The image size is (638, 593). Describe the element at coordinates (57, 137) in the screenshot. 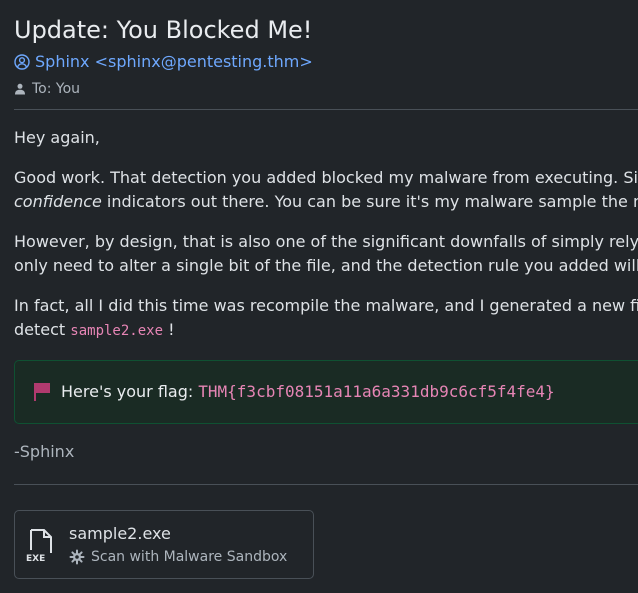

I see `greeting: Hey again,` at that location.